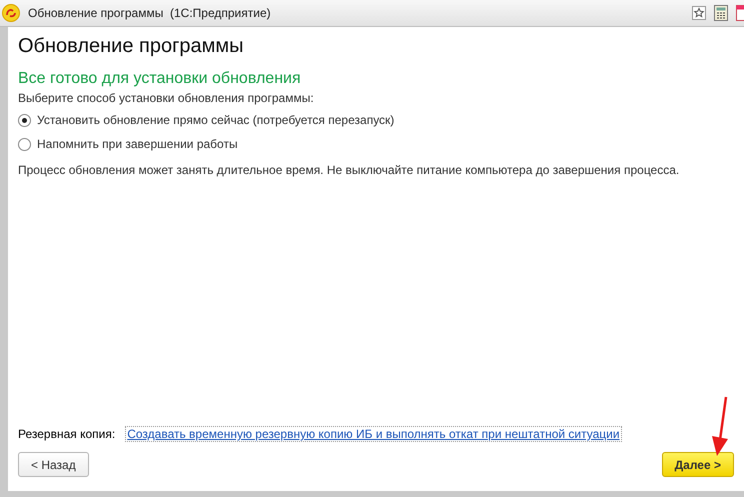 The height and width of the screenshot is (497, 744). I want to click on backup-link: Создавать временную резервную копию ИБ и выполнять откат при нештатной ситуации, so click(373, 434).